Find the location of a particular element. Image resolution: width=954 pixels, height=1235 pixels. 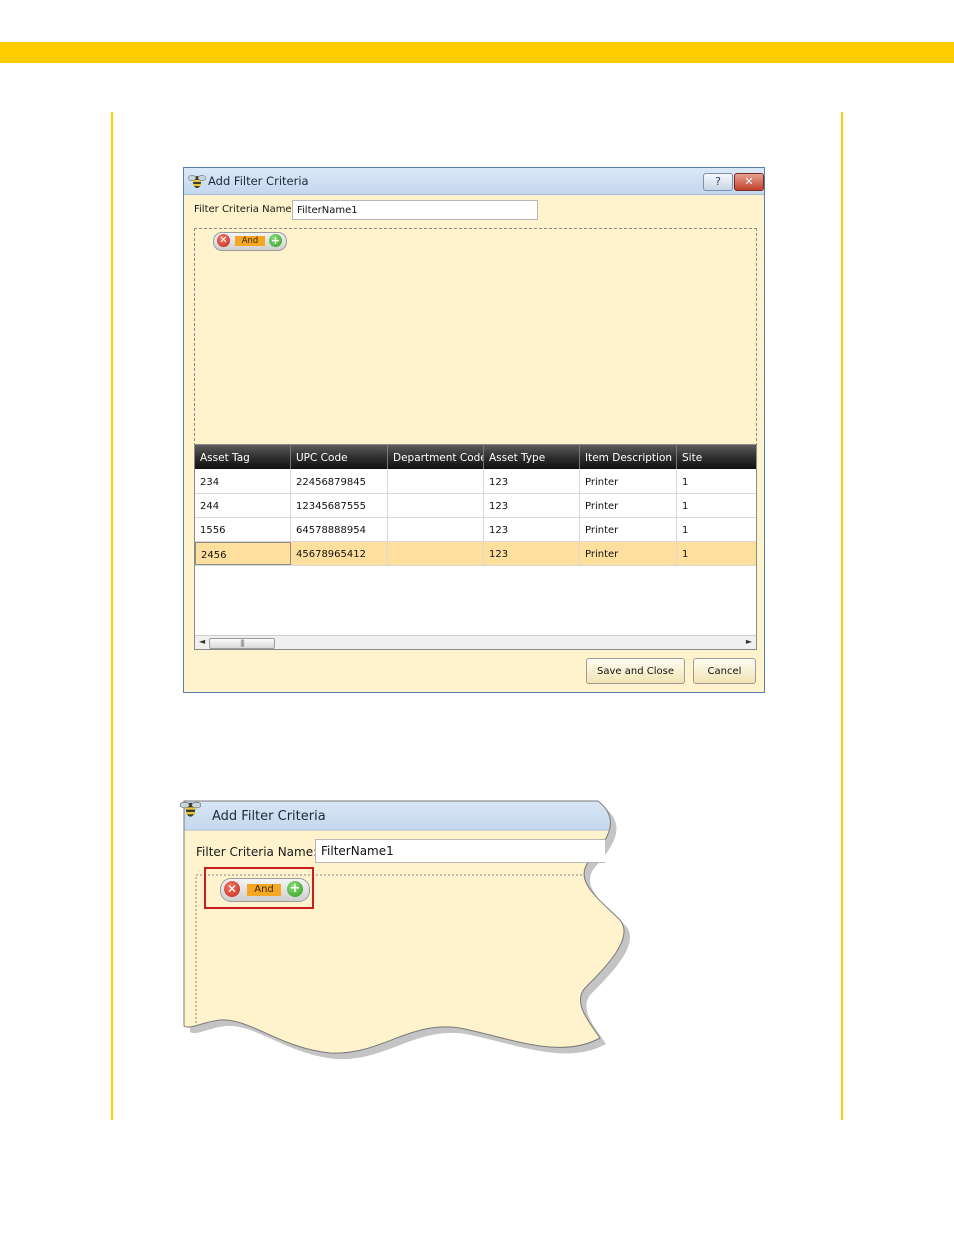

help-button: ? is located at coordinates (718, 182).